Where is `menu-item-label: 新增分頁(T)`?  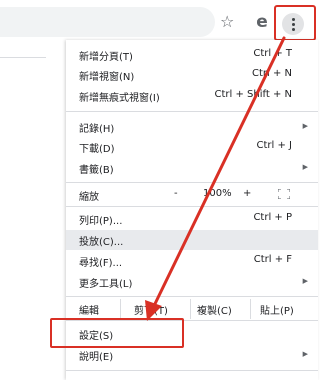
menu-item-label: 新增分頁(T) is located at coordinates (106, 57).